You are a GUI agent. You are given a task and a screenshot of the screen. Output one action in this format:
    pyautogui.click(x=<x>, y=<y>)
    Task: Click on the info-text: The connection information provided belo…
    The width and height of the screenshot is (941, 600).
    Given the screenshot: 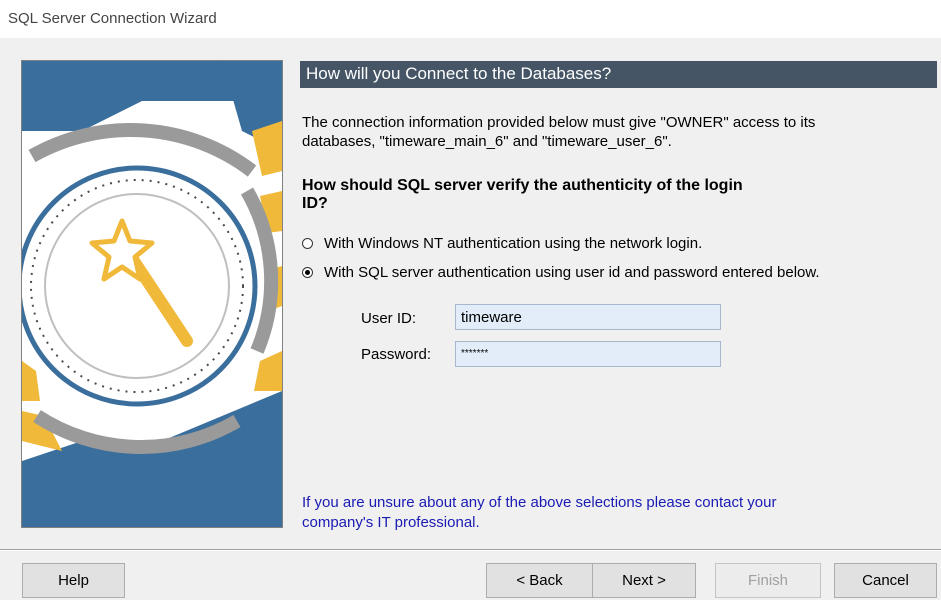 What is the action you would take?
    pyautogui.click(x=620, y=132)
    